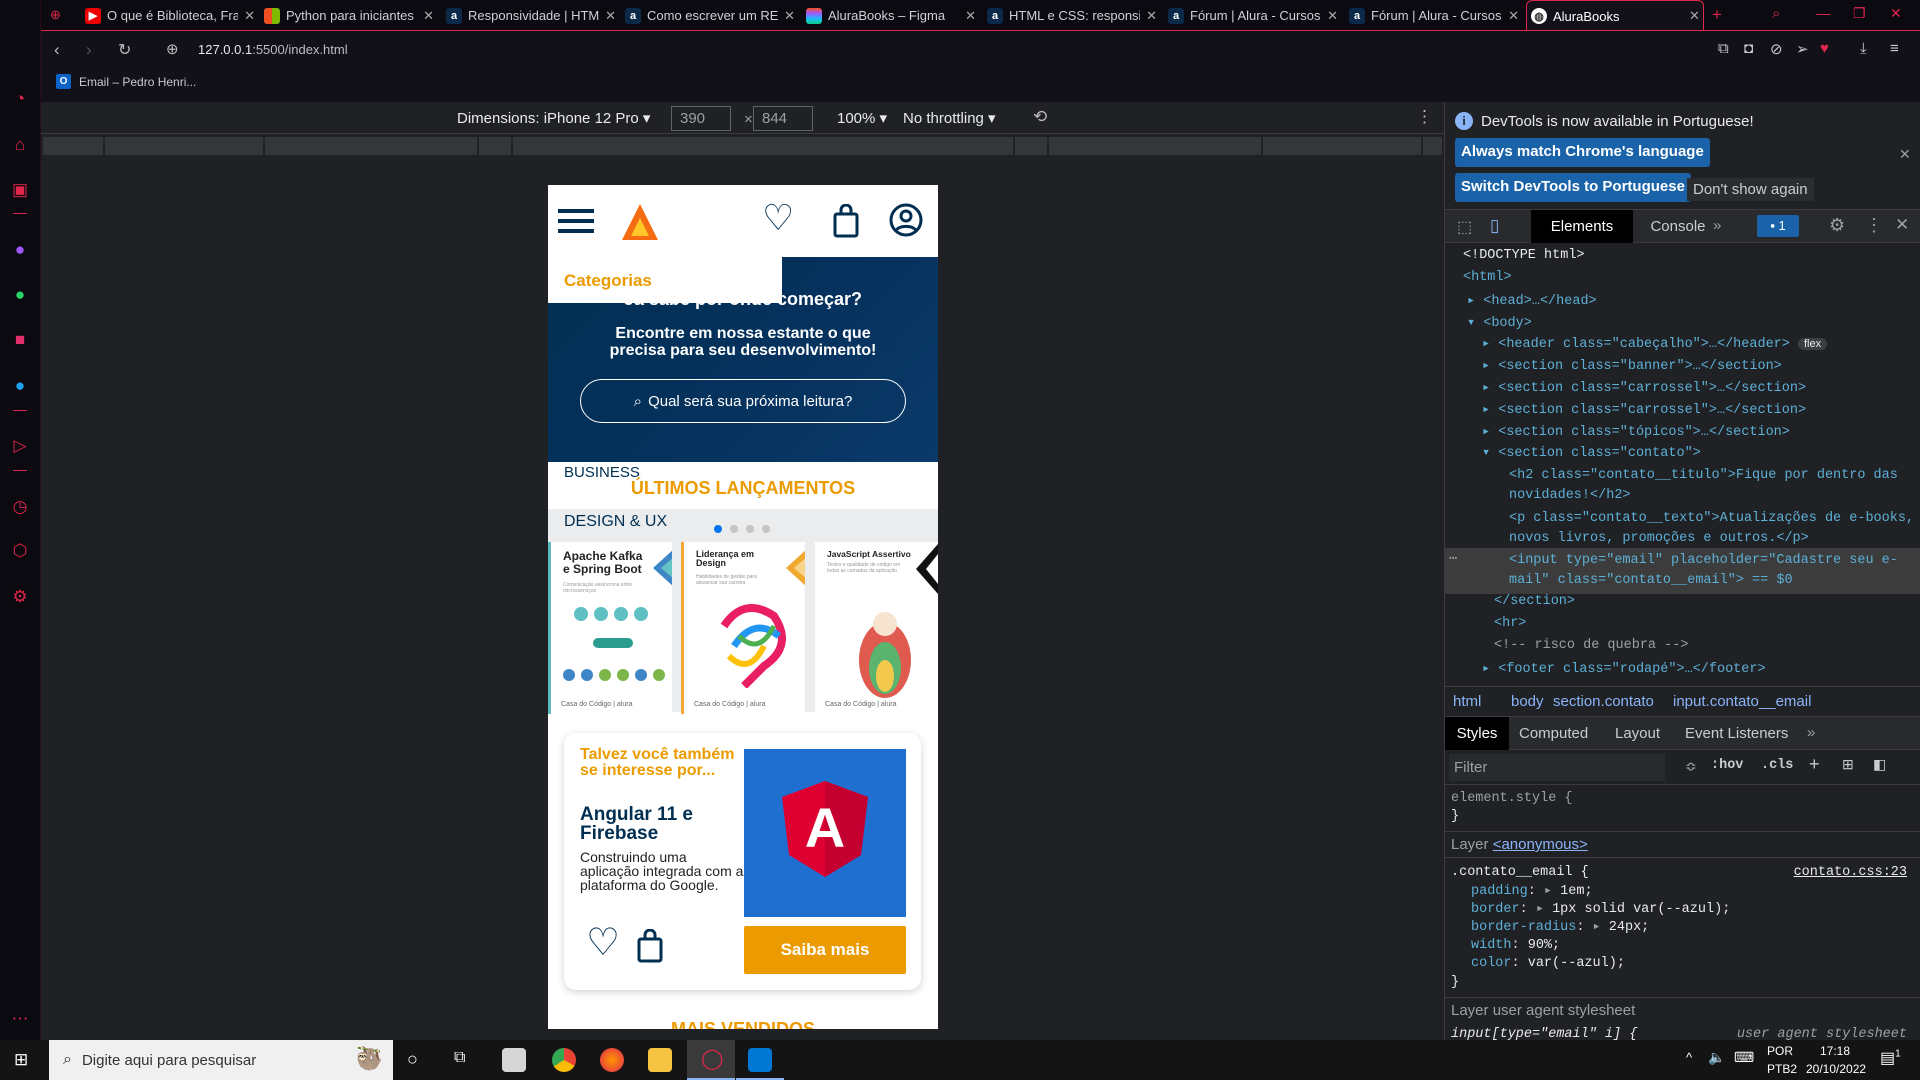  Describe the element at coordinates (906, 220) in the screenshot. I see `user-account-icon` at that location.